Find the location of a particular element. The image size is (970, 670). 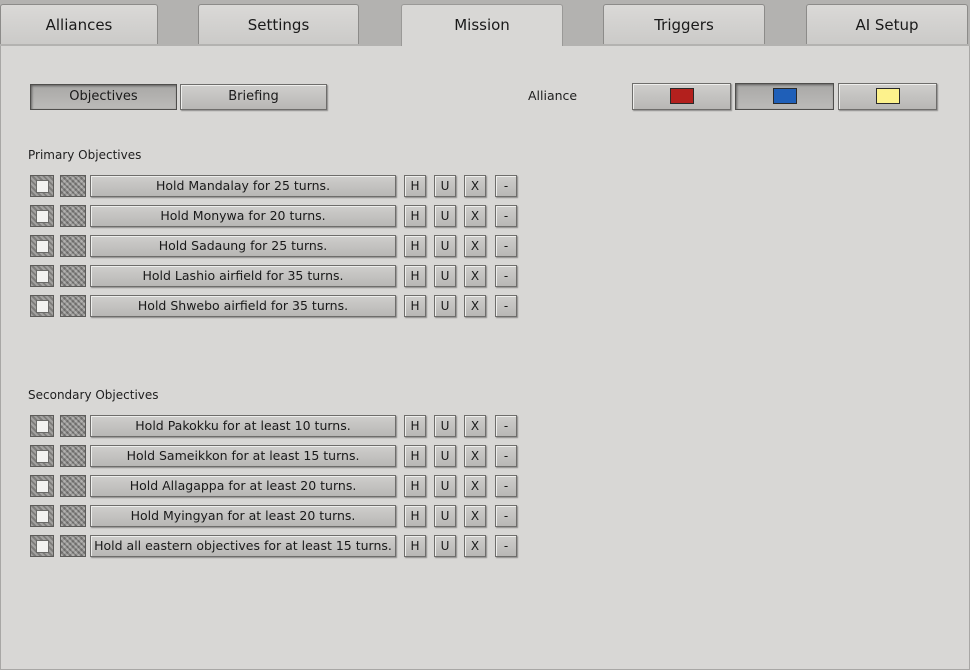

yellow-swatch is located at coordinates (887, 96).